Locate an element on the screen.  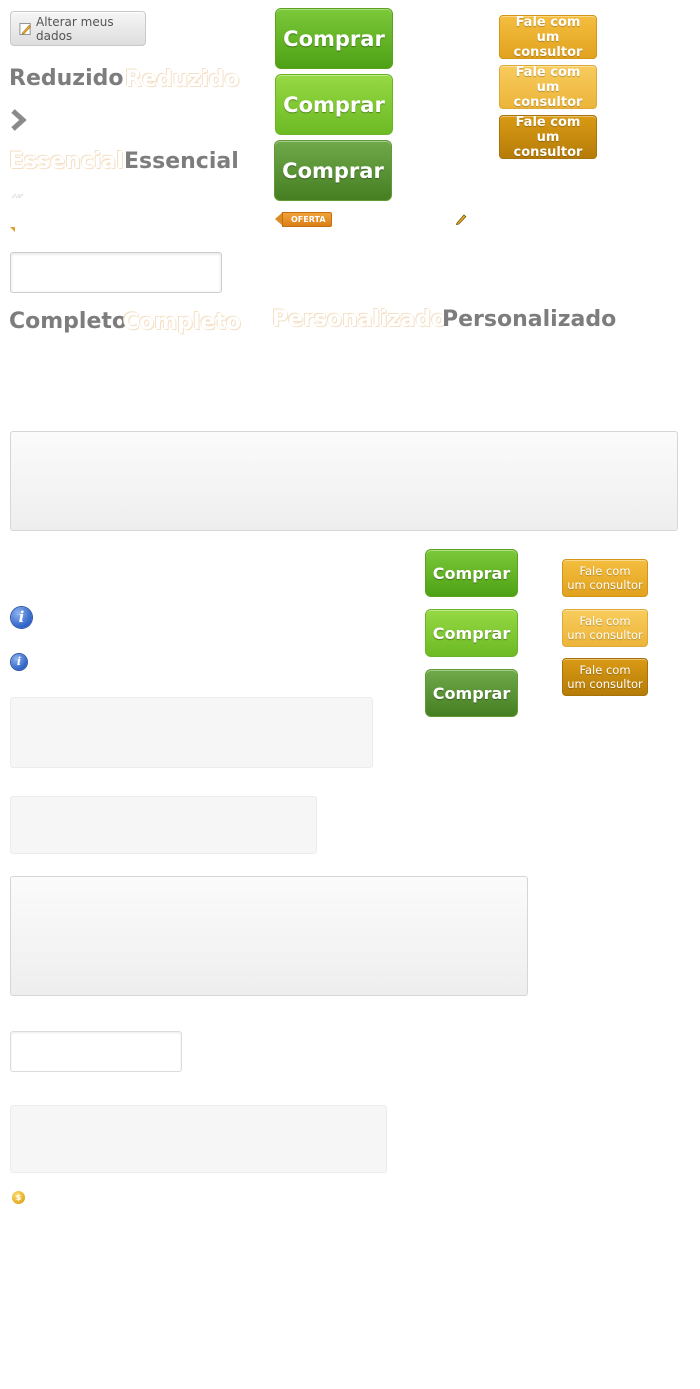
comprar-button-small: Comprar is located at coordinates (471, 573).